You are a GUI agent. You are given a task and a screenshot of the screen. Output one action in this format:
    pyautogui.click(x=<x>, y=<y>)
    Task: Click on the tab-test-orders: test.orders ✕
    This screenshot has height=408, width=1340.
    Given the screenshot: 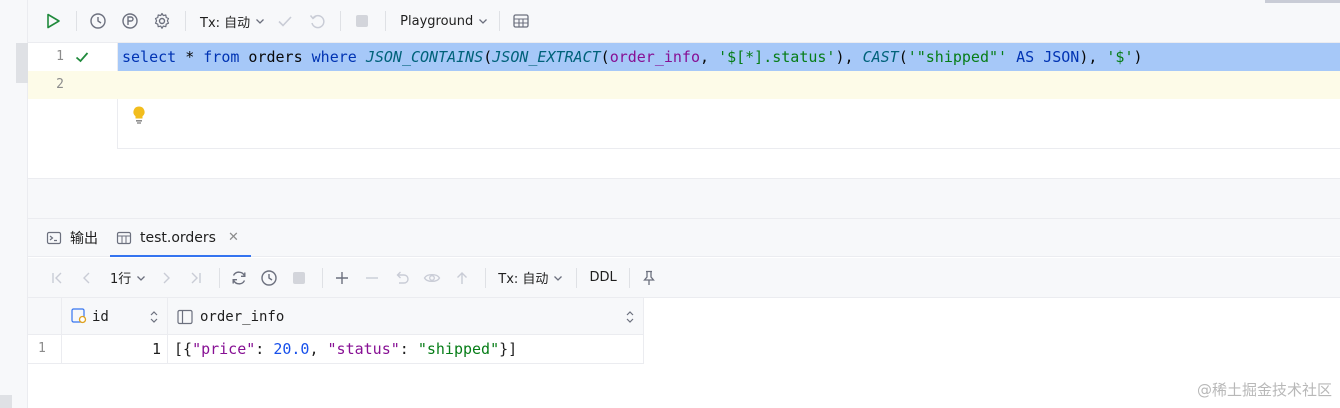 What is the action you would take?
    pyautogui.click(x=180, y=238)
    